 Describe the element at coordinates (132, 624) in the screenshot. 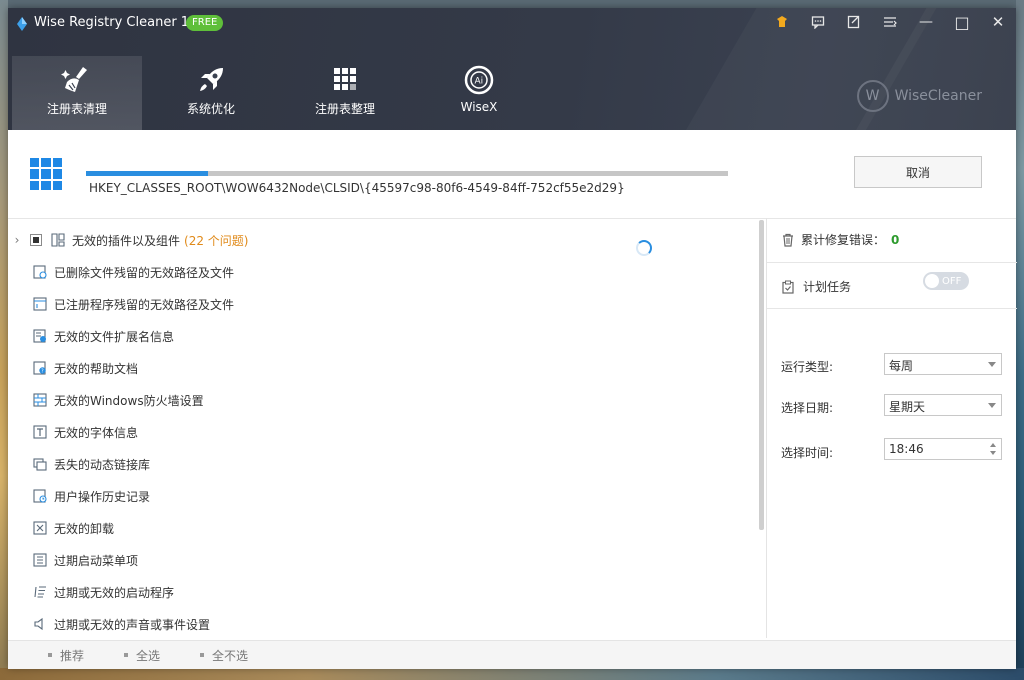

I see `list-item-label: 过期或无效的声音或事件设置` at that location.